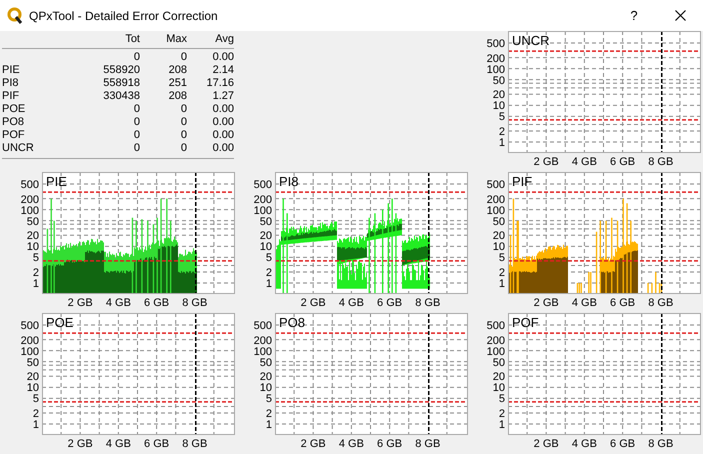  Describe the element at coordinates (223, 70) in the screenshot. I see `table-cell-text: 2.14` at that location.